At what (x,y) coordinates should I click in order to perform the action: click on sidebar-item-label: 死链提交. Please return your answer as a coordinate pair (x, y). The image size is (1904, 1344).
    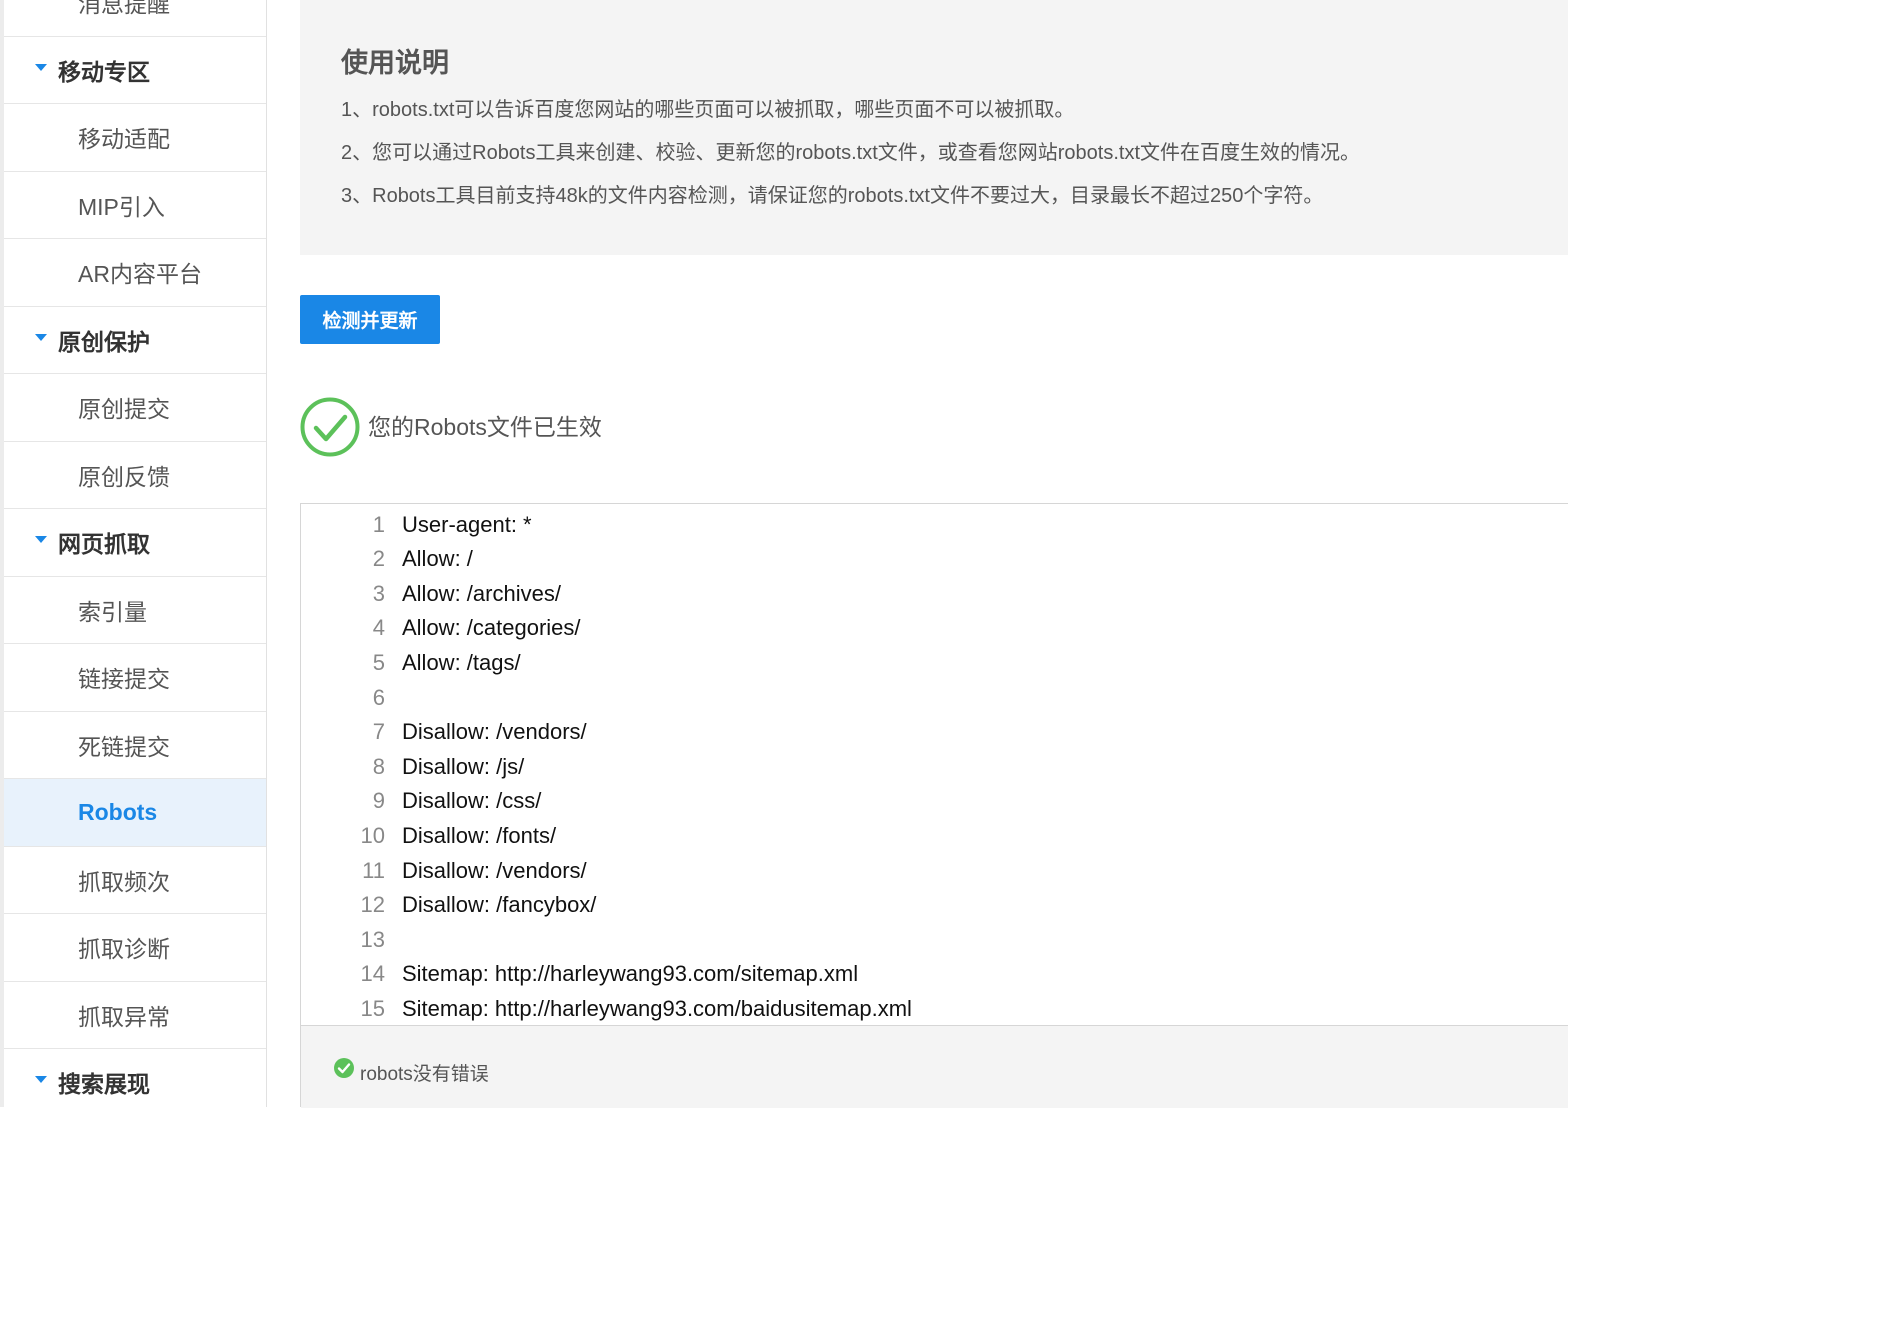
    Looking at the image, I should click on (124, 746).